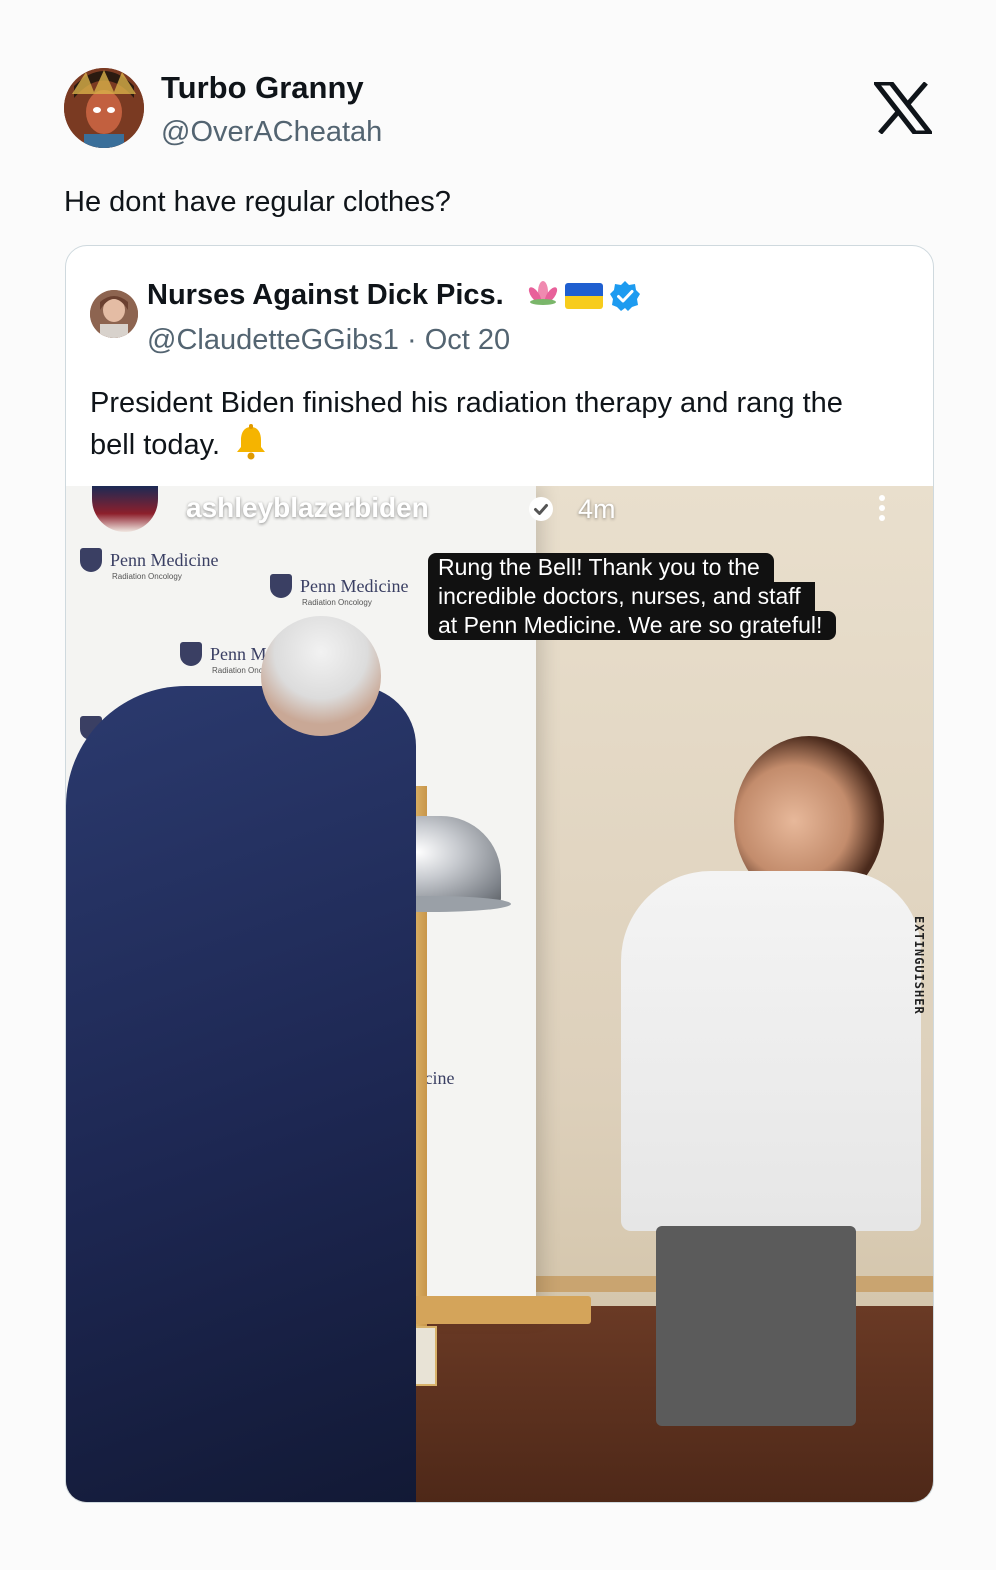 The width and height of the screenshot is (996, 1570). I want to click on story-timestamp: 4m, so click(597, 509).